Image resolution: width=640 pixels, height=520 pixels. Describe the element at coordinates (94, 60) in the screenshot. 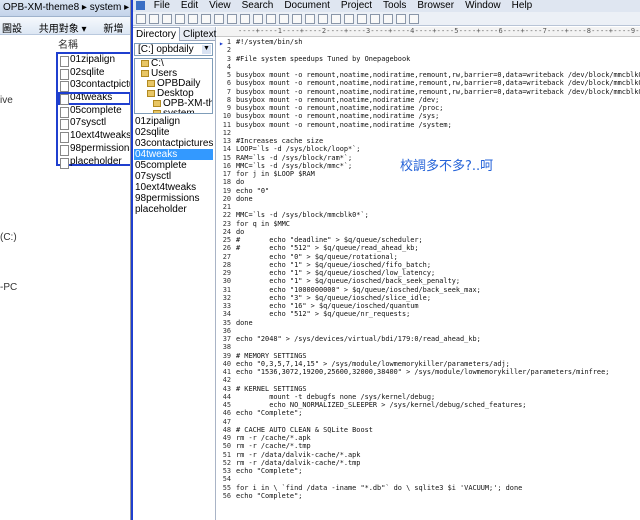

I see `file-item: 01zipalign` at that location.